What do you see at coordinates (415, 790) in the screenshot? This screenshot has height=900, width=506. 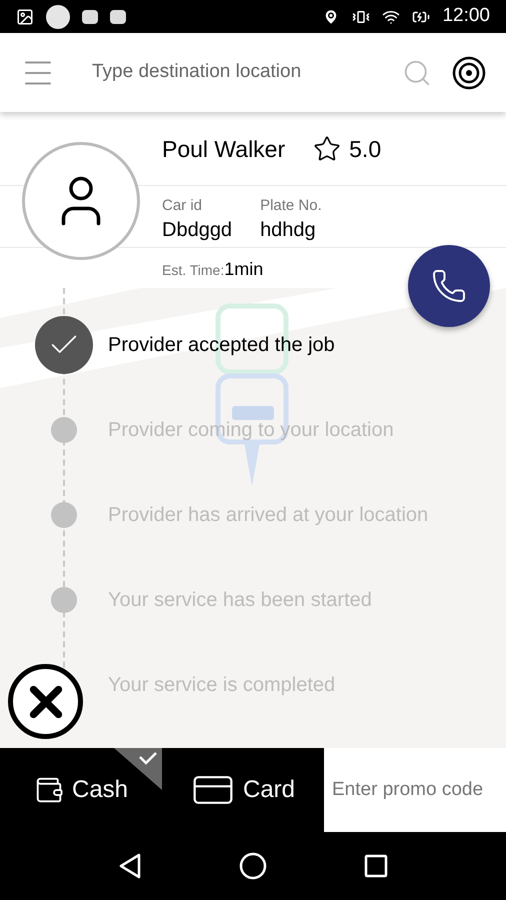 I see `promo-code-field: Enter promo code` at bounding box center [415, 790].